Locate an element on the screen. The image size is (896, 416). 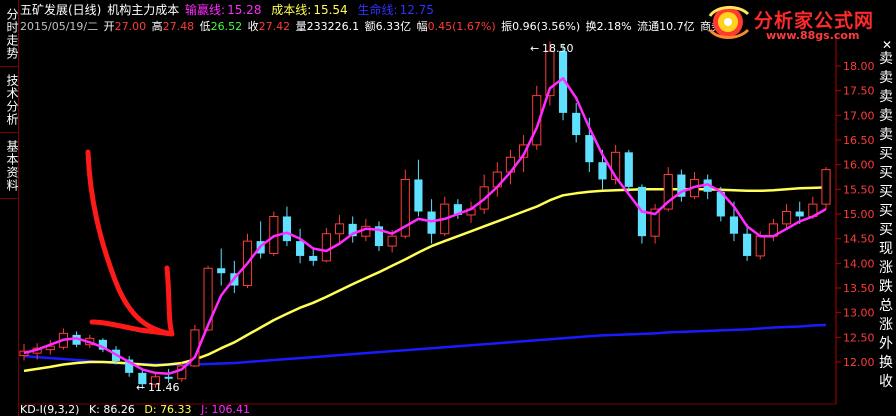
strip-label: 现 is located at coordinates (886, 249).